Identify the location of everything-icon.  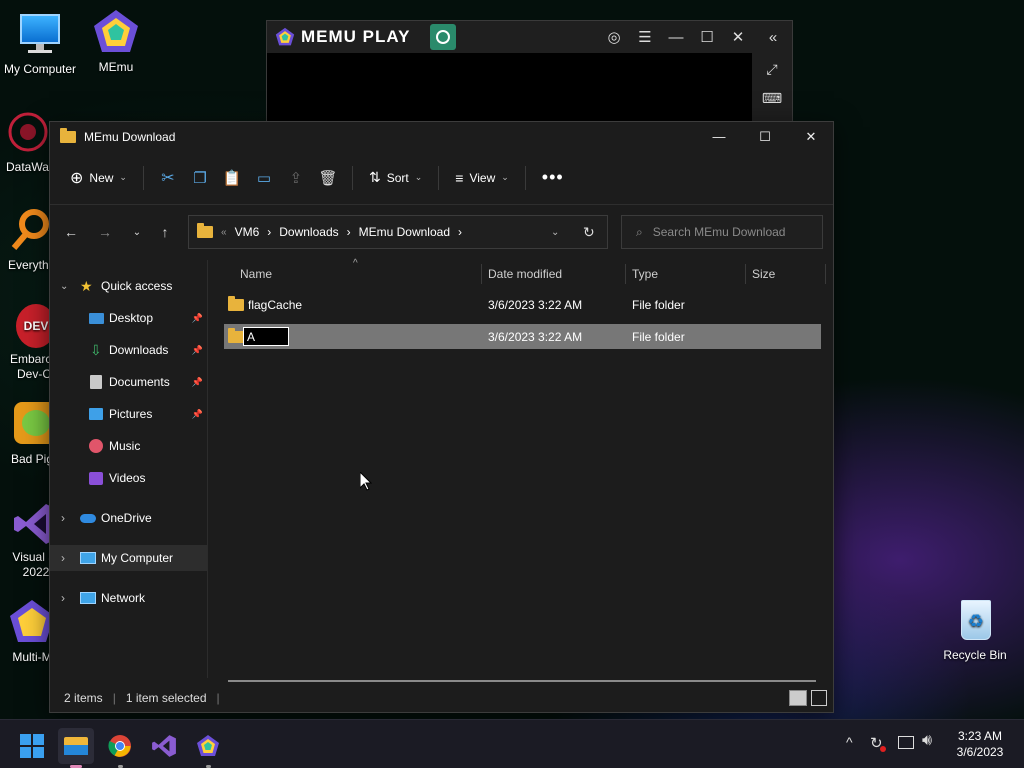
(30, 230).